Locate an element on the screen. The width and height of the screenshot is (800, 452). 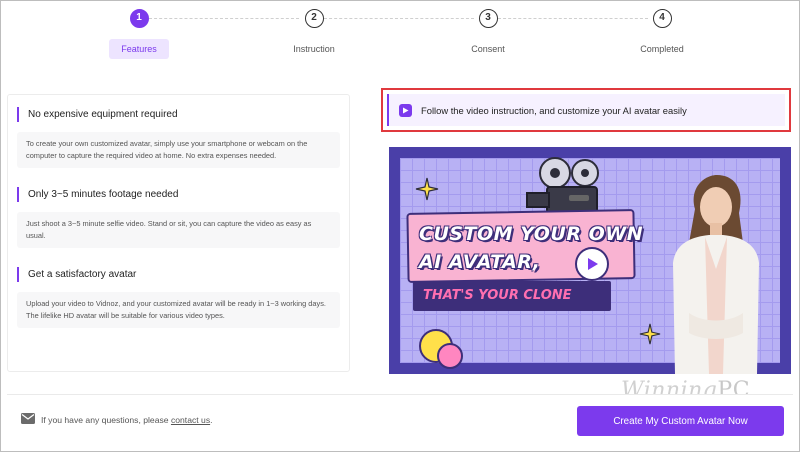
decor-circle is located at coordinates (450, 356).